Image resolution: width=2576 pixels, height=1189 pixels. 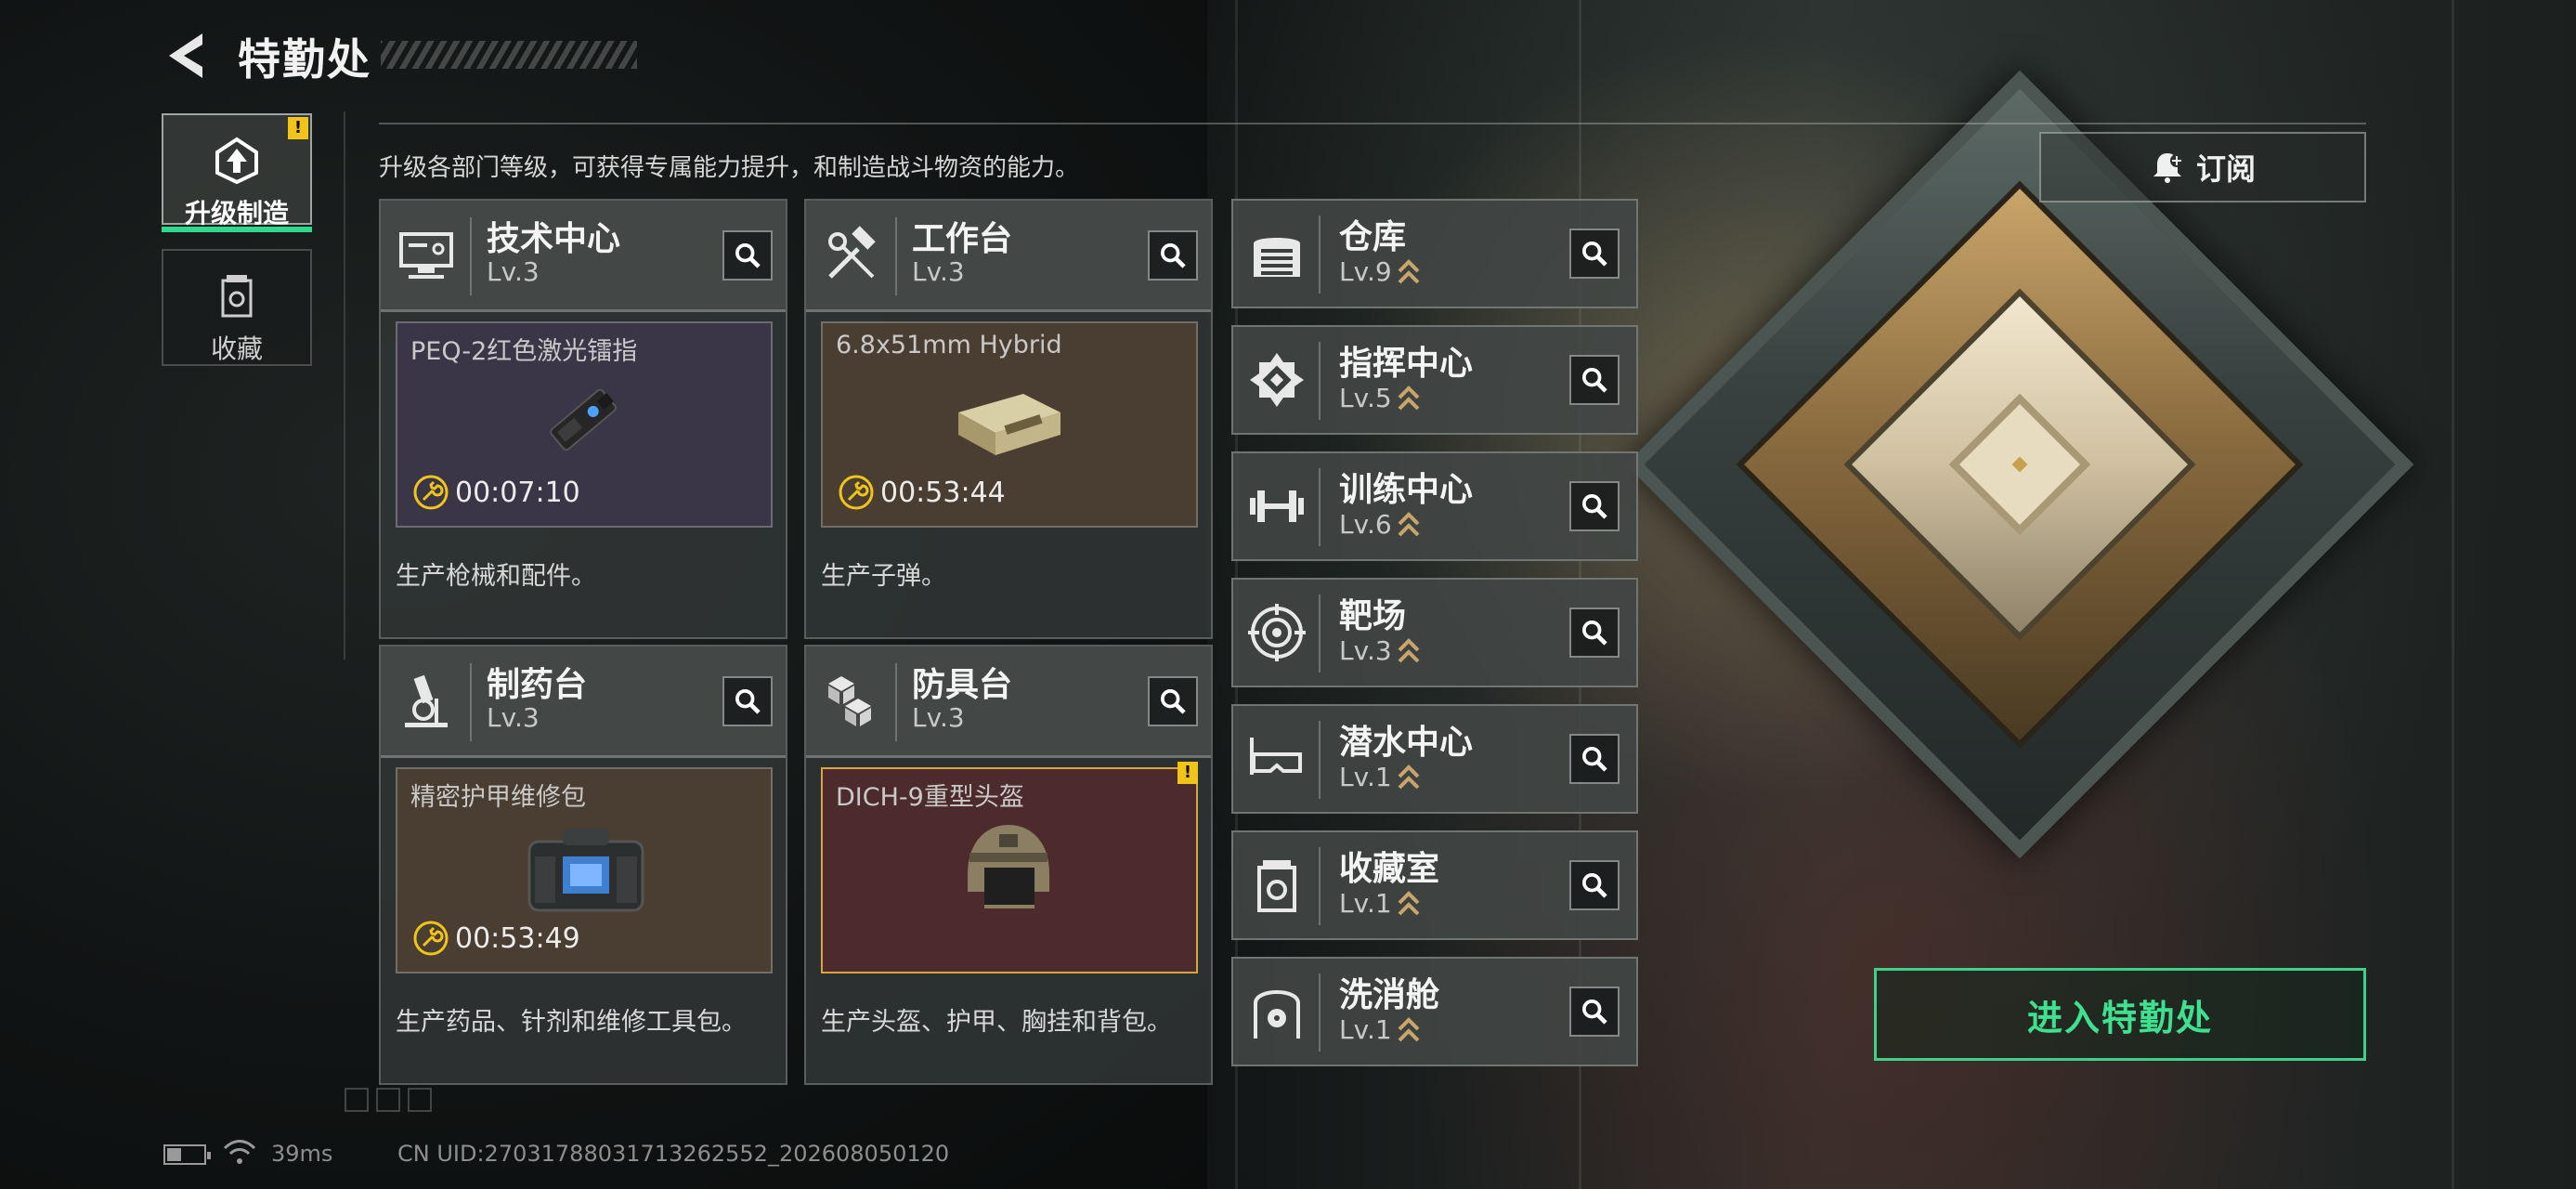 What do you see at coordinates (2120, 1014) in the screenshot?
I see `enter-special-ops-button: 进入特勤处` at bounding box center [2120, 1014].